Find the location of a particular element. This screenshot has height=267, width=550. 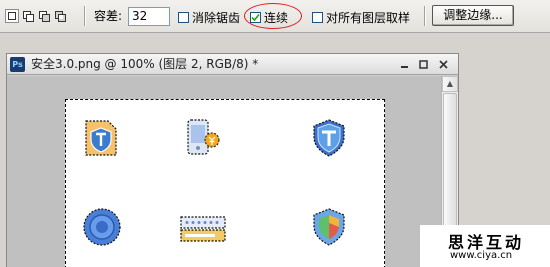

watermark: 思洋互动 www.ciya.cn is located at coordinates (485, 246).